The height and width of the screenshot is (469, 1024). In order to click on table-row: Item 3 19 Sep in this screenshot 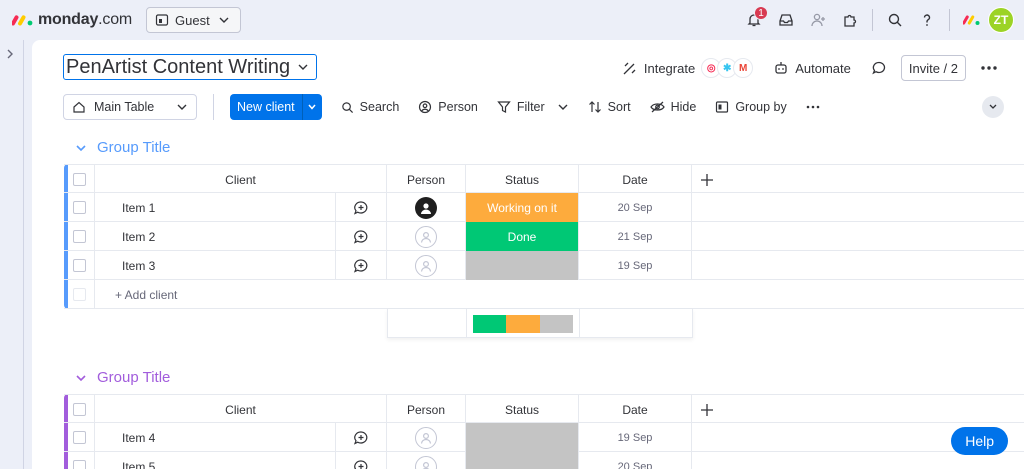, I will do `click(544, 265)`.